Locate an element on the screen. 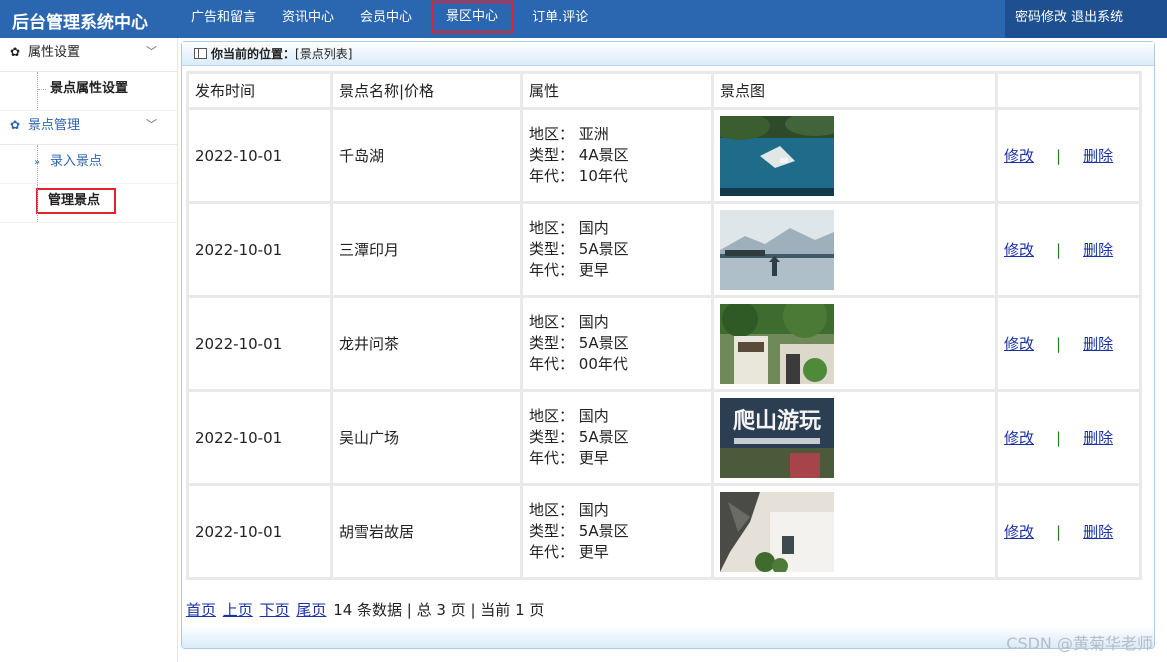 Image resolution: width=1167 pixels, height=662 pixels. breadcrumb: 你当前的位置：[景点列表] is located at coordinates (668, 54).